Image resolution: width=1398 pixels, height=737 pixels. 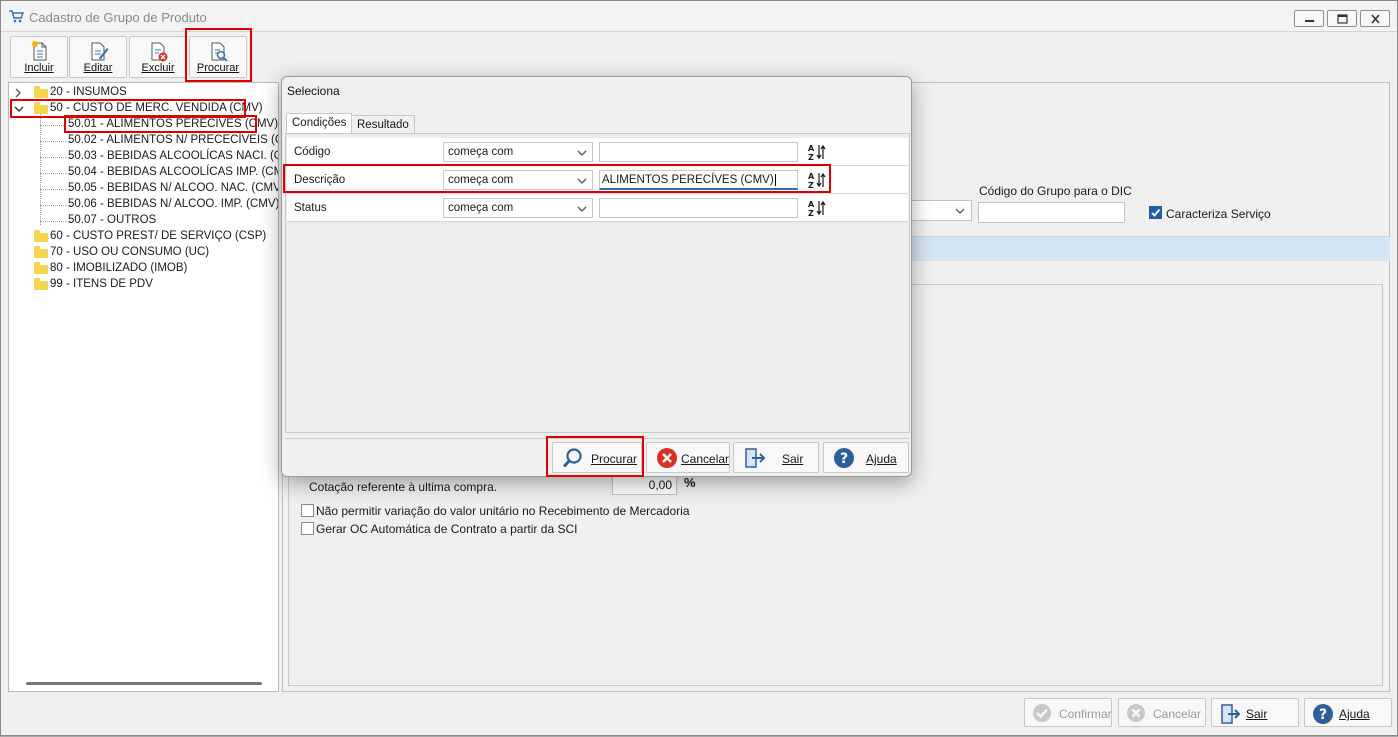 I want to click on tree-item-label: 50.04 - BEBIDAS ALCOOLÍCAS IMP. (CMV), so click(x=173, y=172).